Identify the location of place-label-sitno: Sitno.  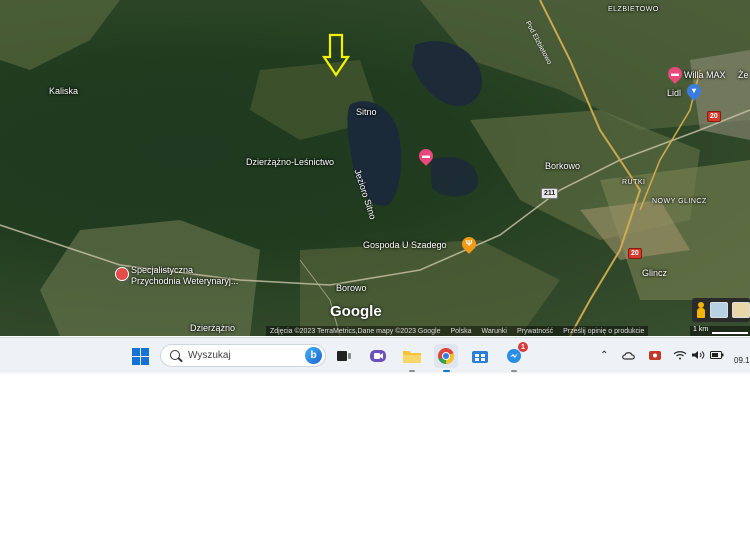
(366, 112).